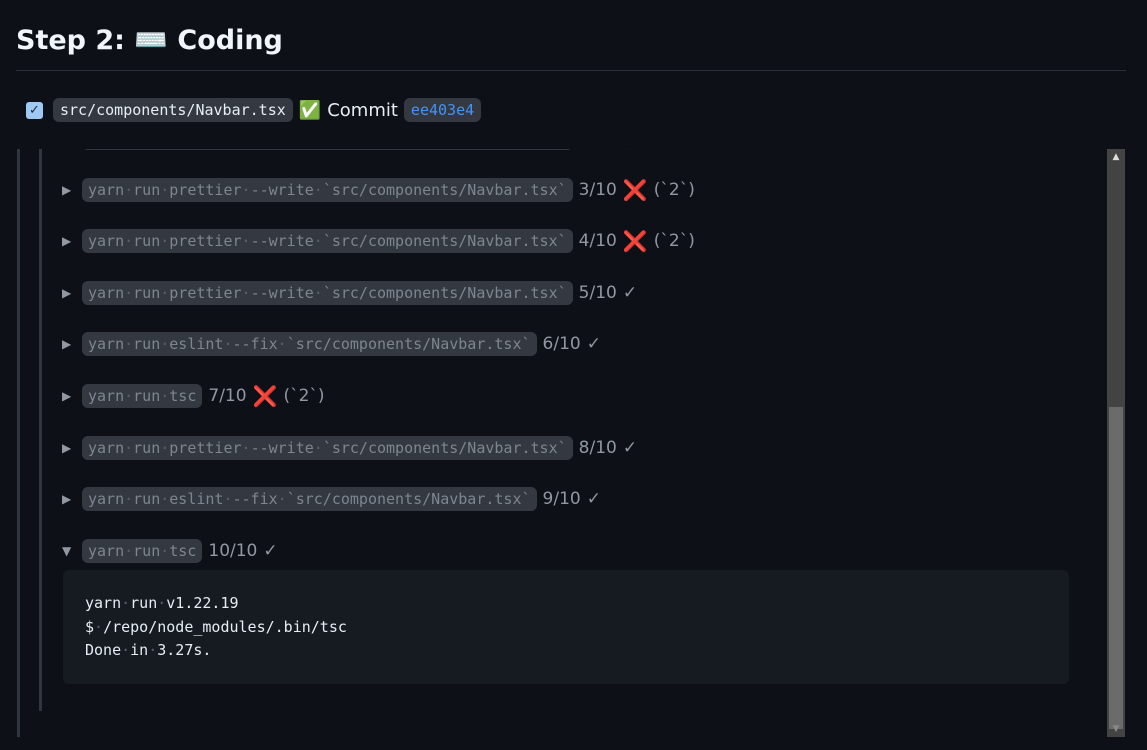 The width and height of the screenshot is (1147, 750). What do you see at coordinates (362, 110) in the screenshot?
I see `commit-label: Commit` at bounding box center [362, 110].